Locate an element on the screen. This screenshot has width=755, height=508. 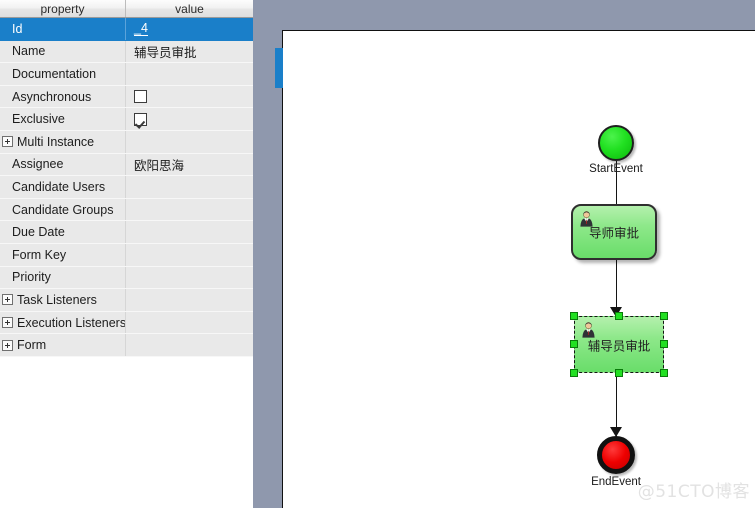
resize-handle-e is located at coordinates (664, 344).